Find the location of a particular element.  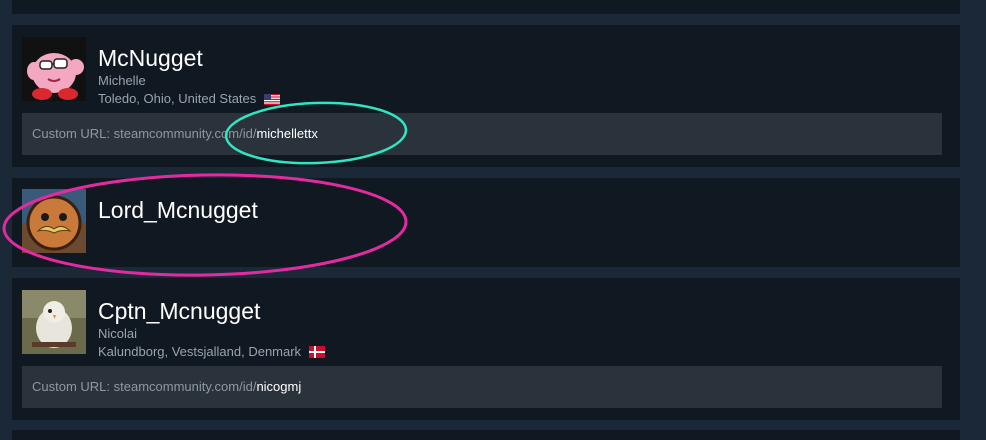

real-name: Nicolai is located at coordinates (118, 333).